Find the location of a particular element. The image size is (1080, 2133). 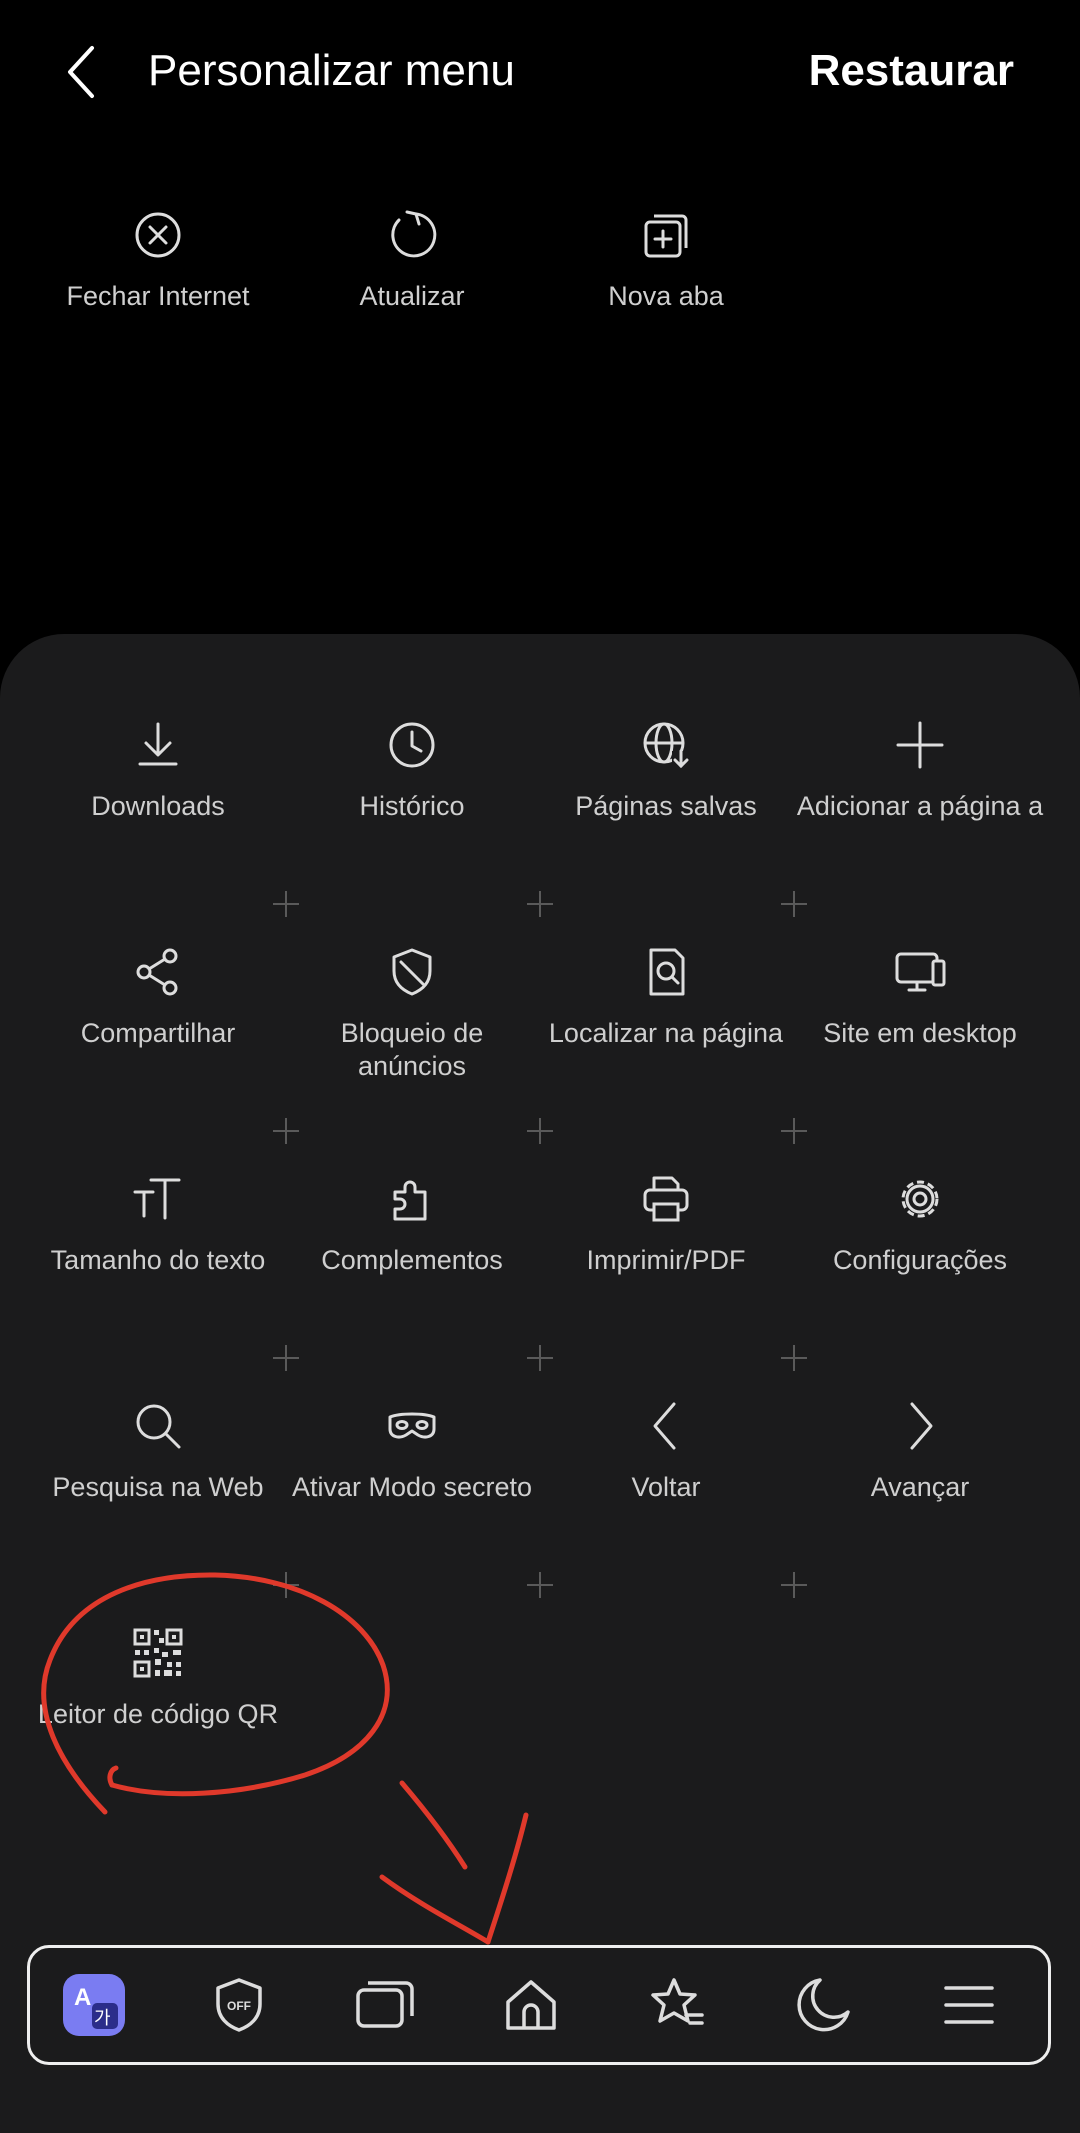

menu-button is located at coordinates (969, 2005).